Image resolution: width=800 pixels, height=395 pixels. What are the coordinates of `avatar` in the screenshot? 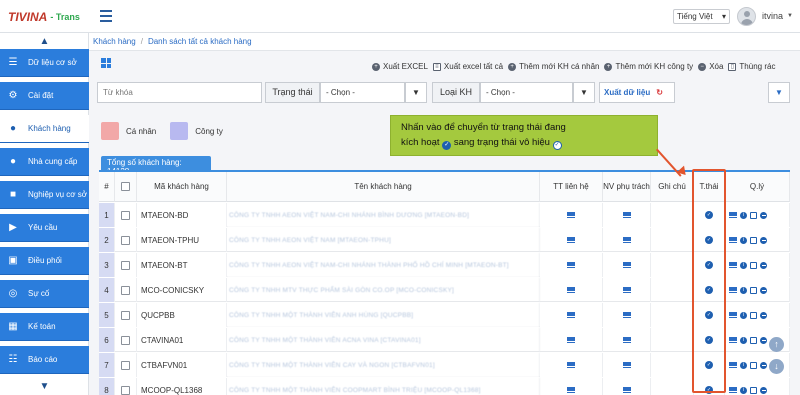 It's located at (746, 16).